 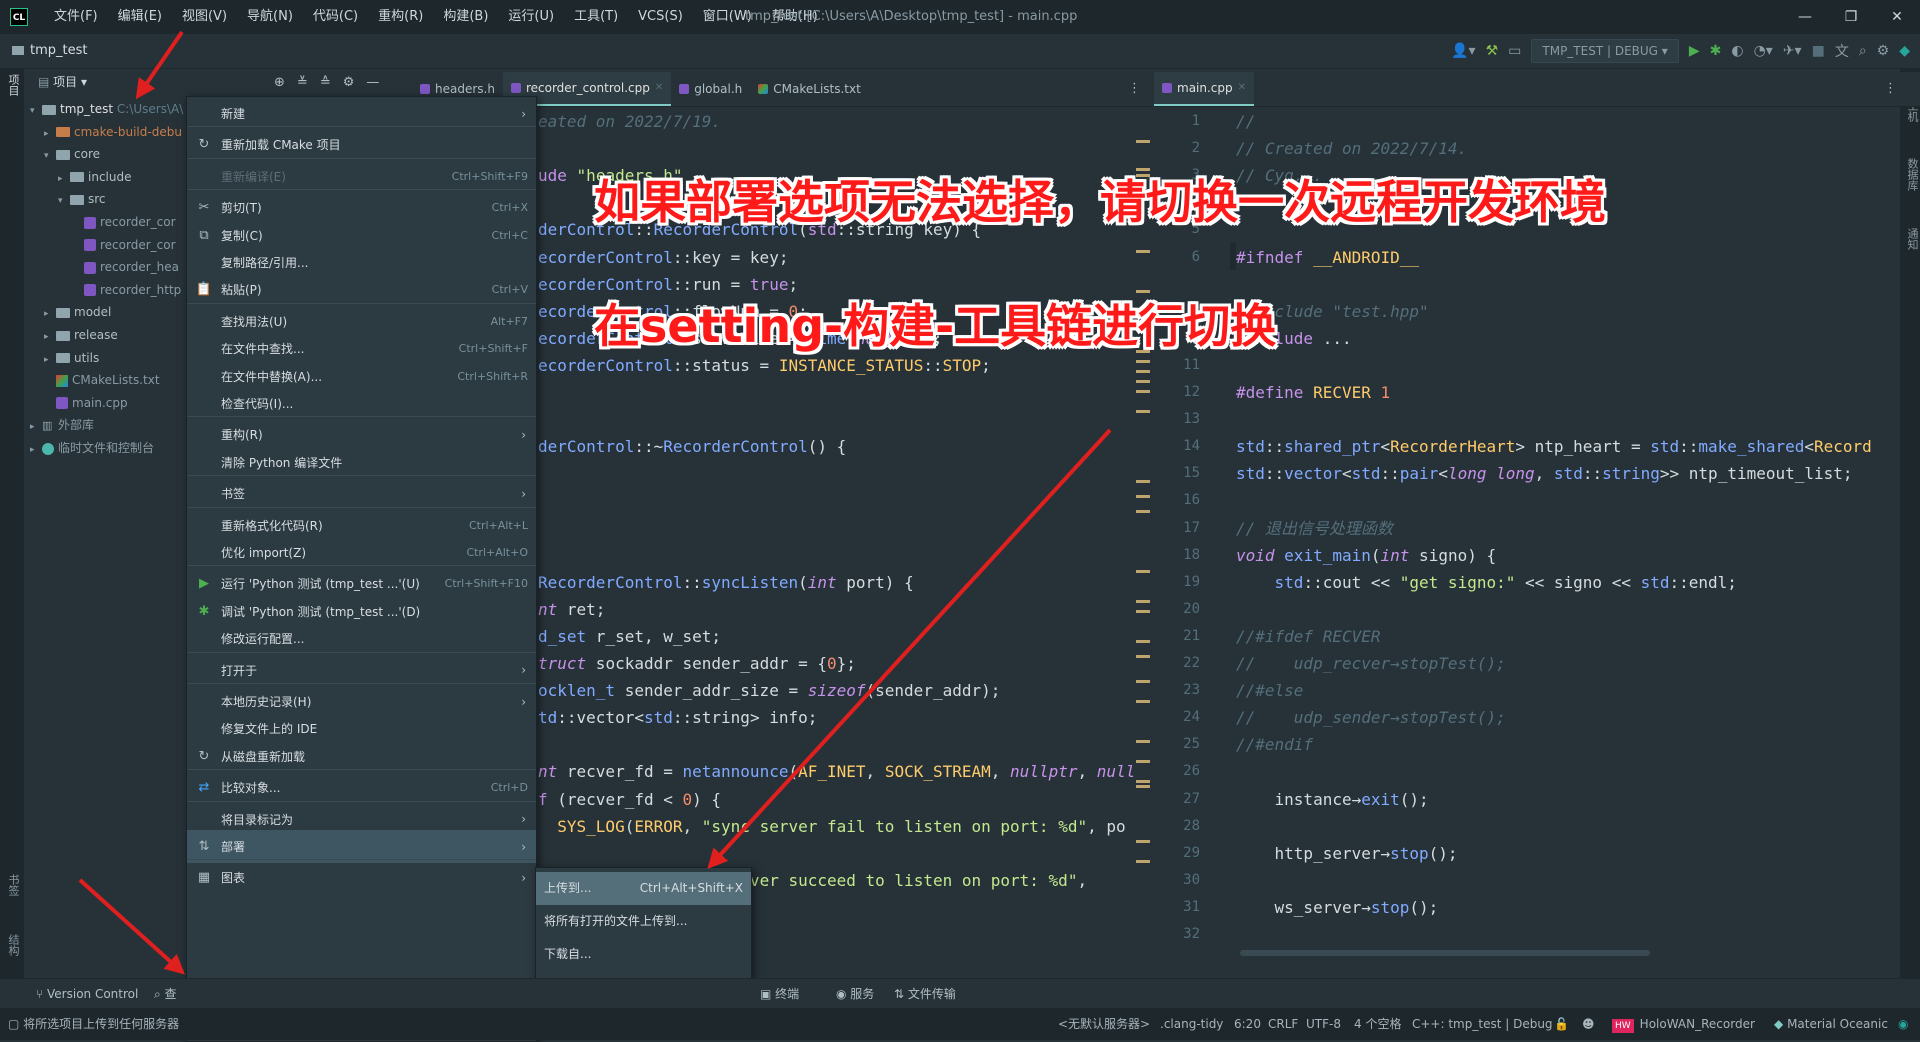 I want to click on ctx-compare-with: ⇄ 比较对象... Ctrl+D, so click(x=361, y=787).